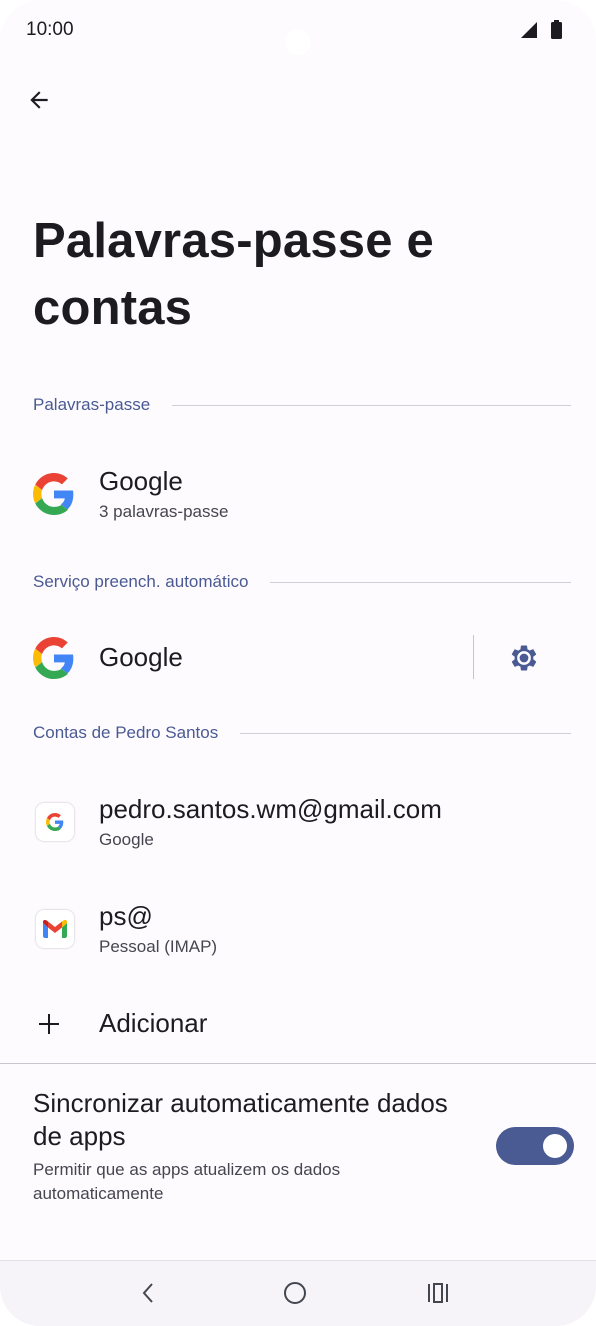 Image resolution: width=596 pixels, height=1326 pixels. What do you see at coordinates (92, 404) in the screenshot?
I see `section-header-label: Palavras-passe` at bounding box center [92, 404].